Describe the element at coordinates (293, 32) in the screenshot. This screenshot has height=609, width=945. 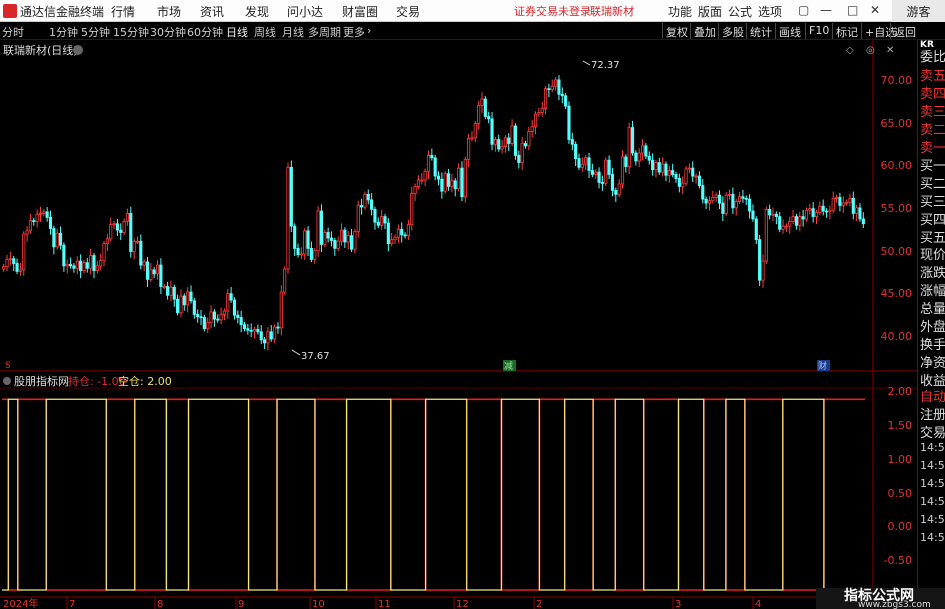
I see `period-monthly: 月线` at that location.